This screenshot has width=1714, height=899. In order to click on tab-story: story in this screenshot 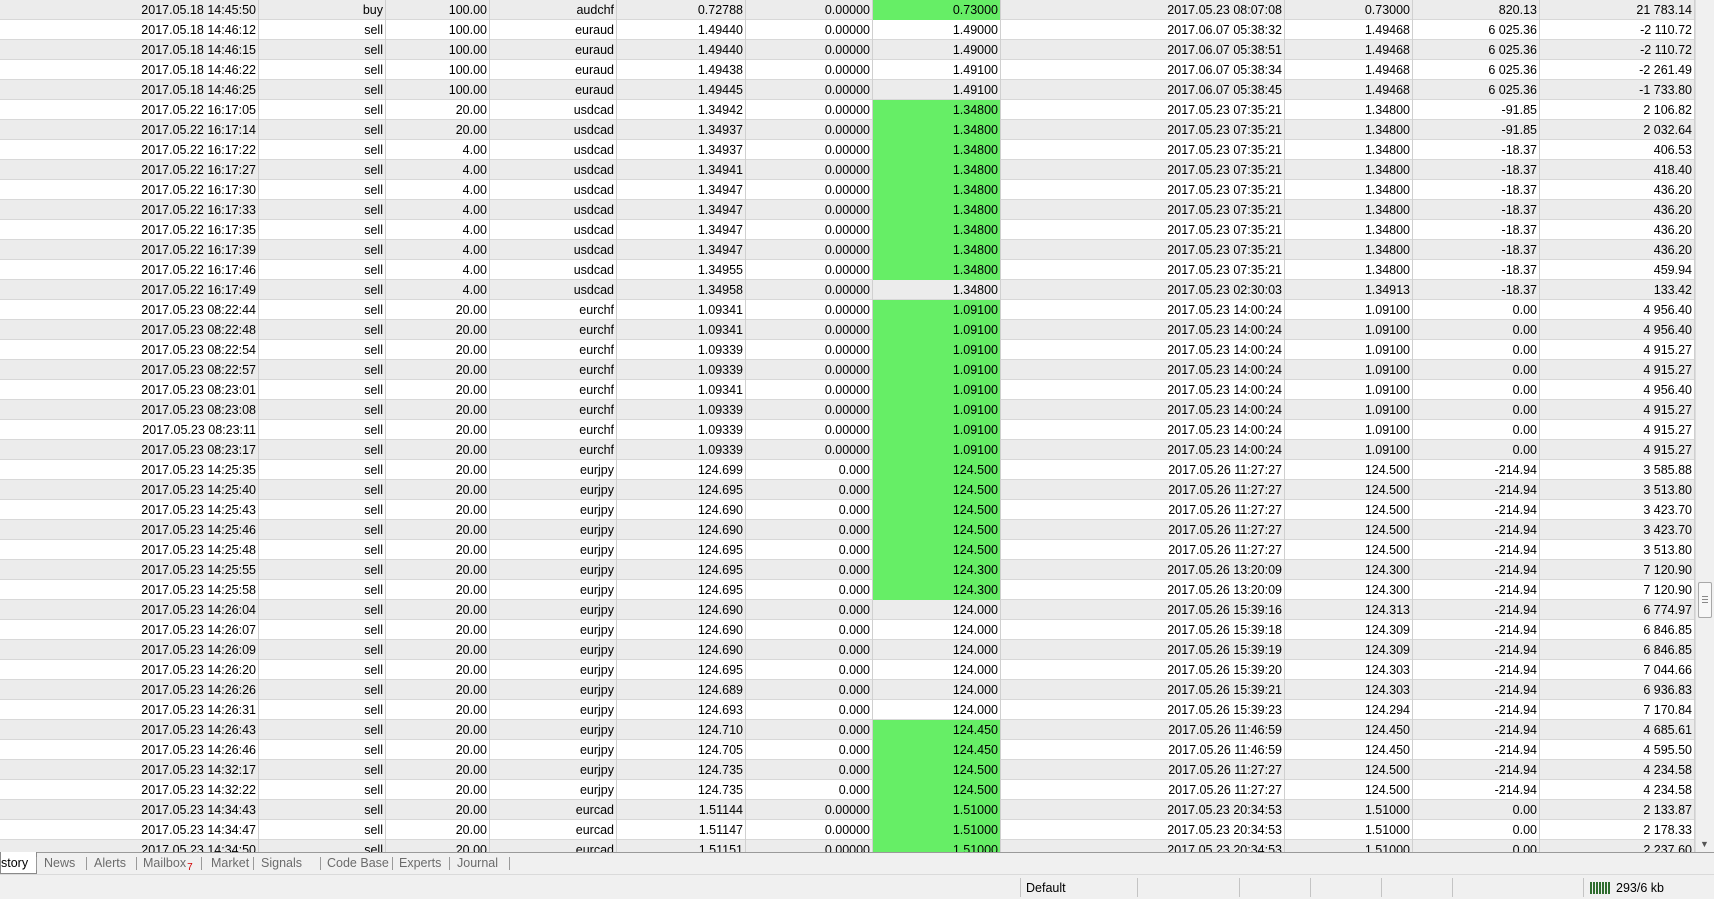, I will do `click(19, 863)`.